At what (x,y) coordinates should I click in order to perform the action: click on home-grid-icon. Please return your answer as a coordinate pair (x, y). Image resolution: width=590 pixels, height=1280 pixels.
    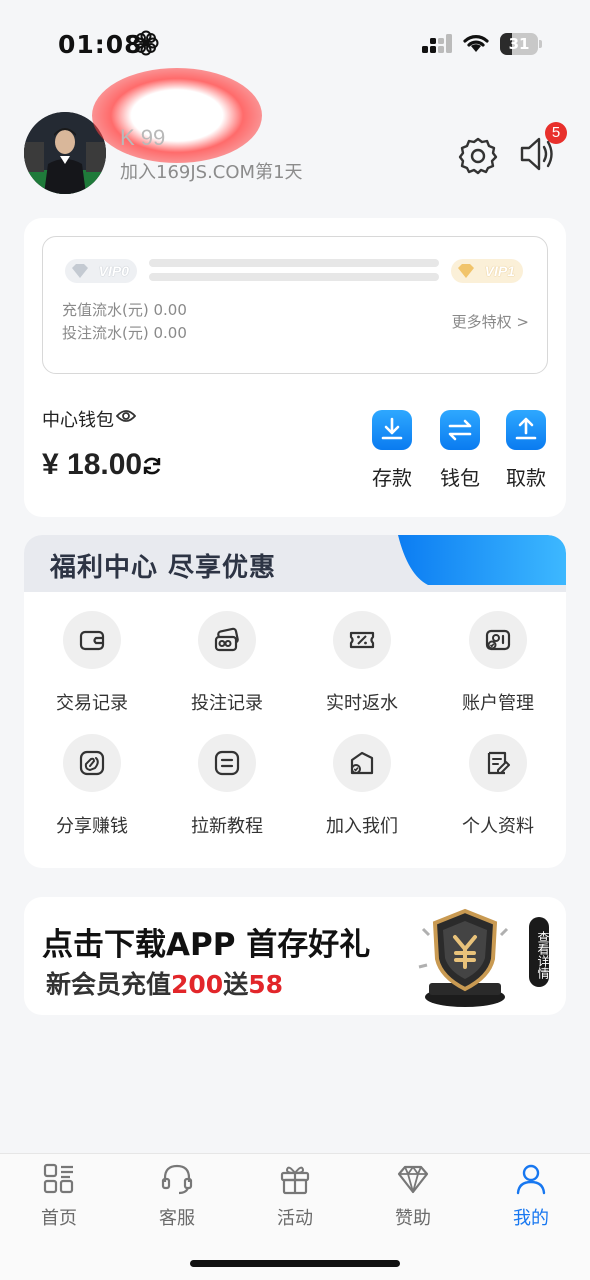
    Looking at the image, I should click on (58, 1178).